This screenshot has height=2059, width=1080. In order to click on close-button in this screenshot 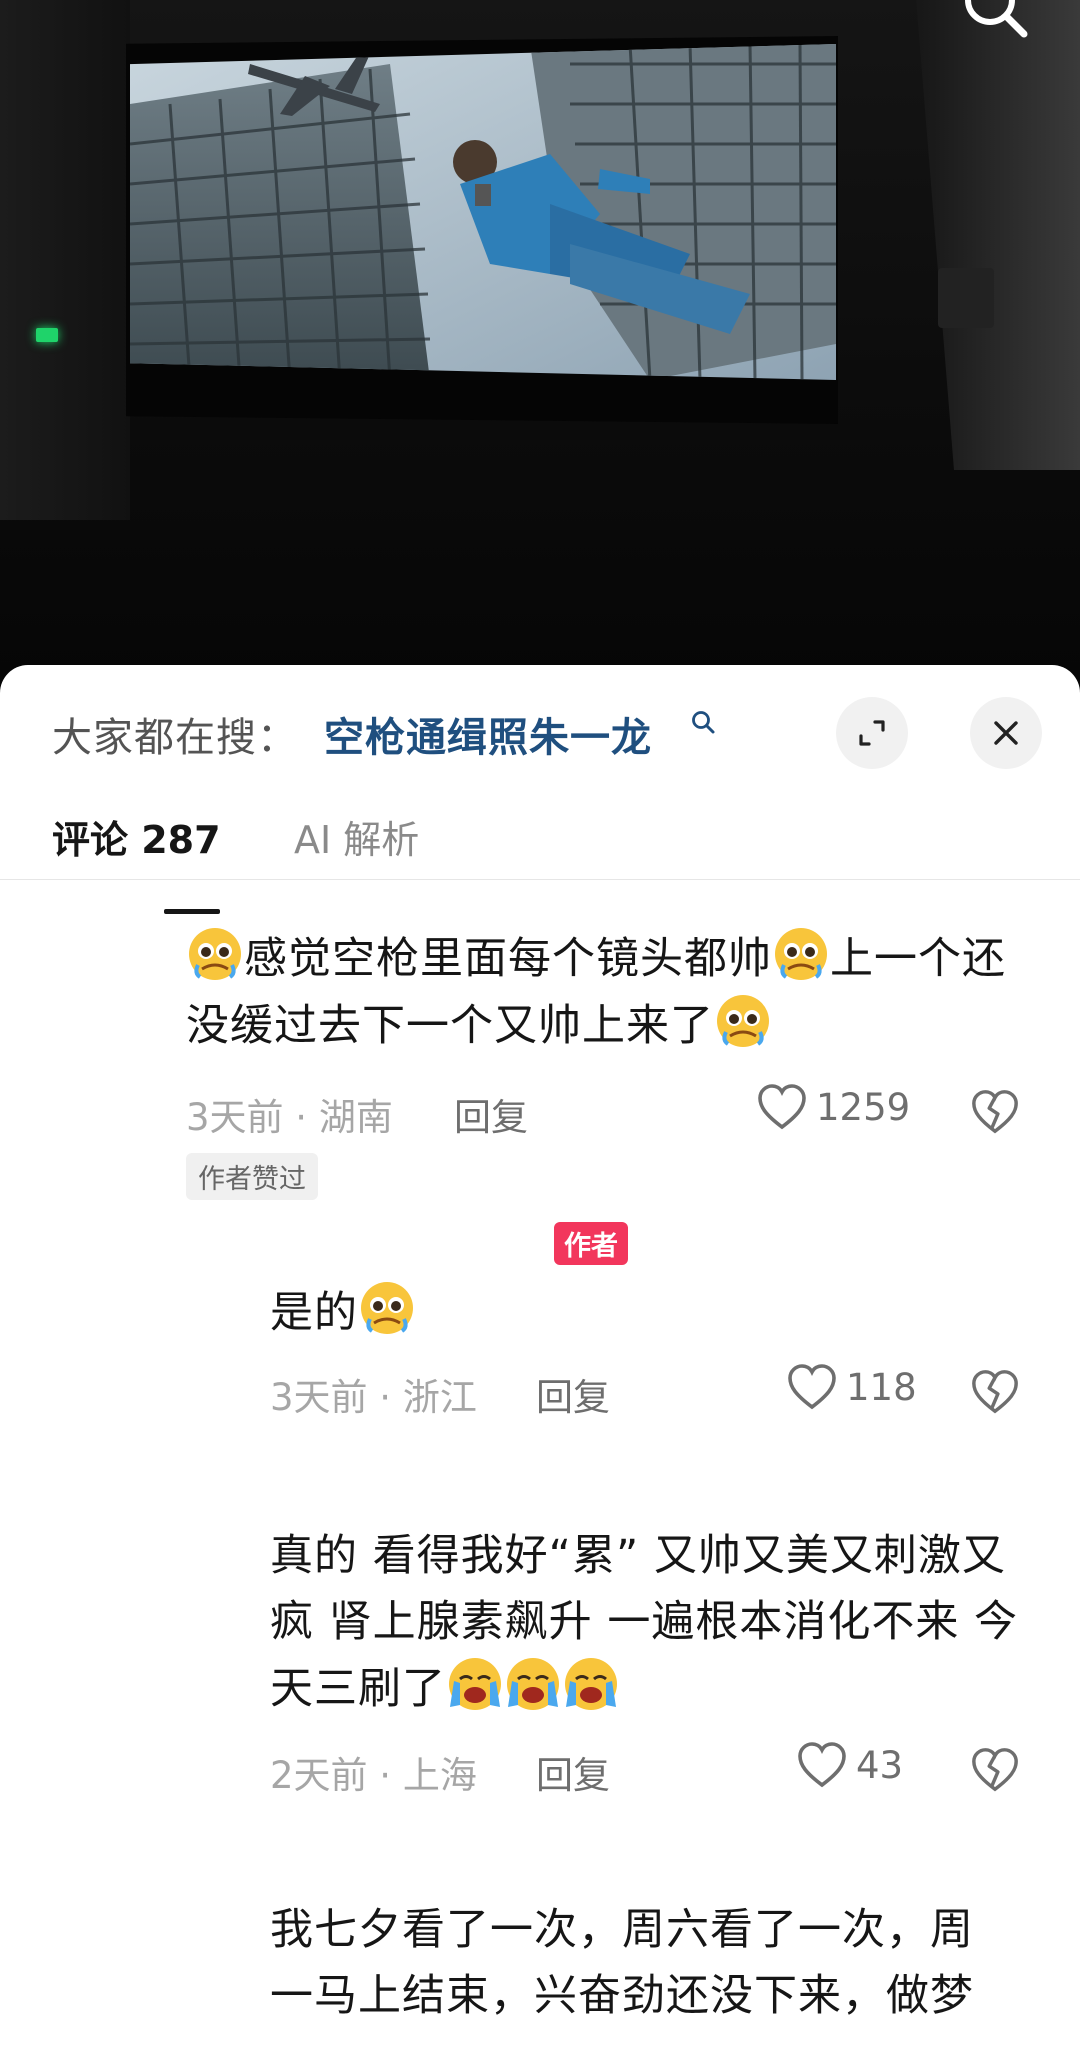, I will do `click(1006, 733)`.